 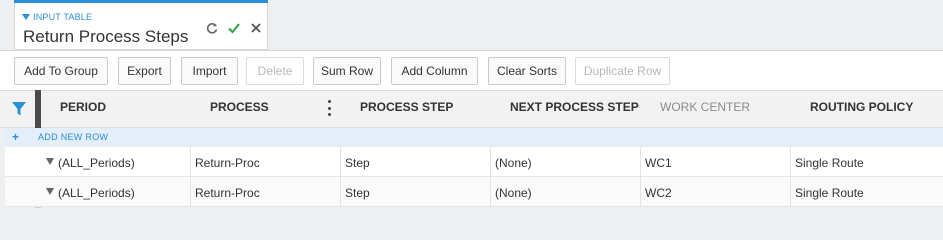 I want to click on close-icon, so click(x=256, y=28).